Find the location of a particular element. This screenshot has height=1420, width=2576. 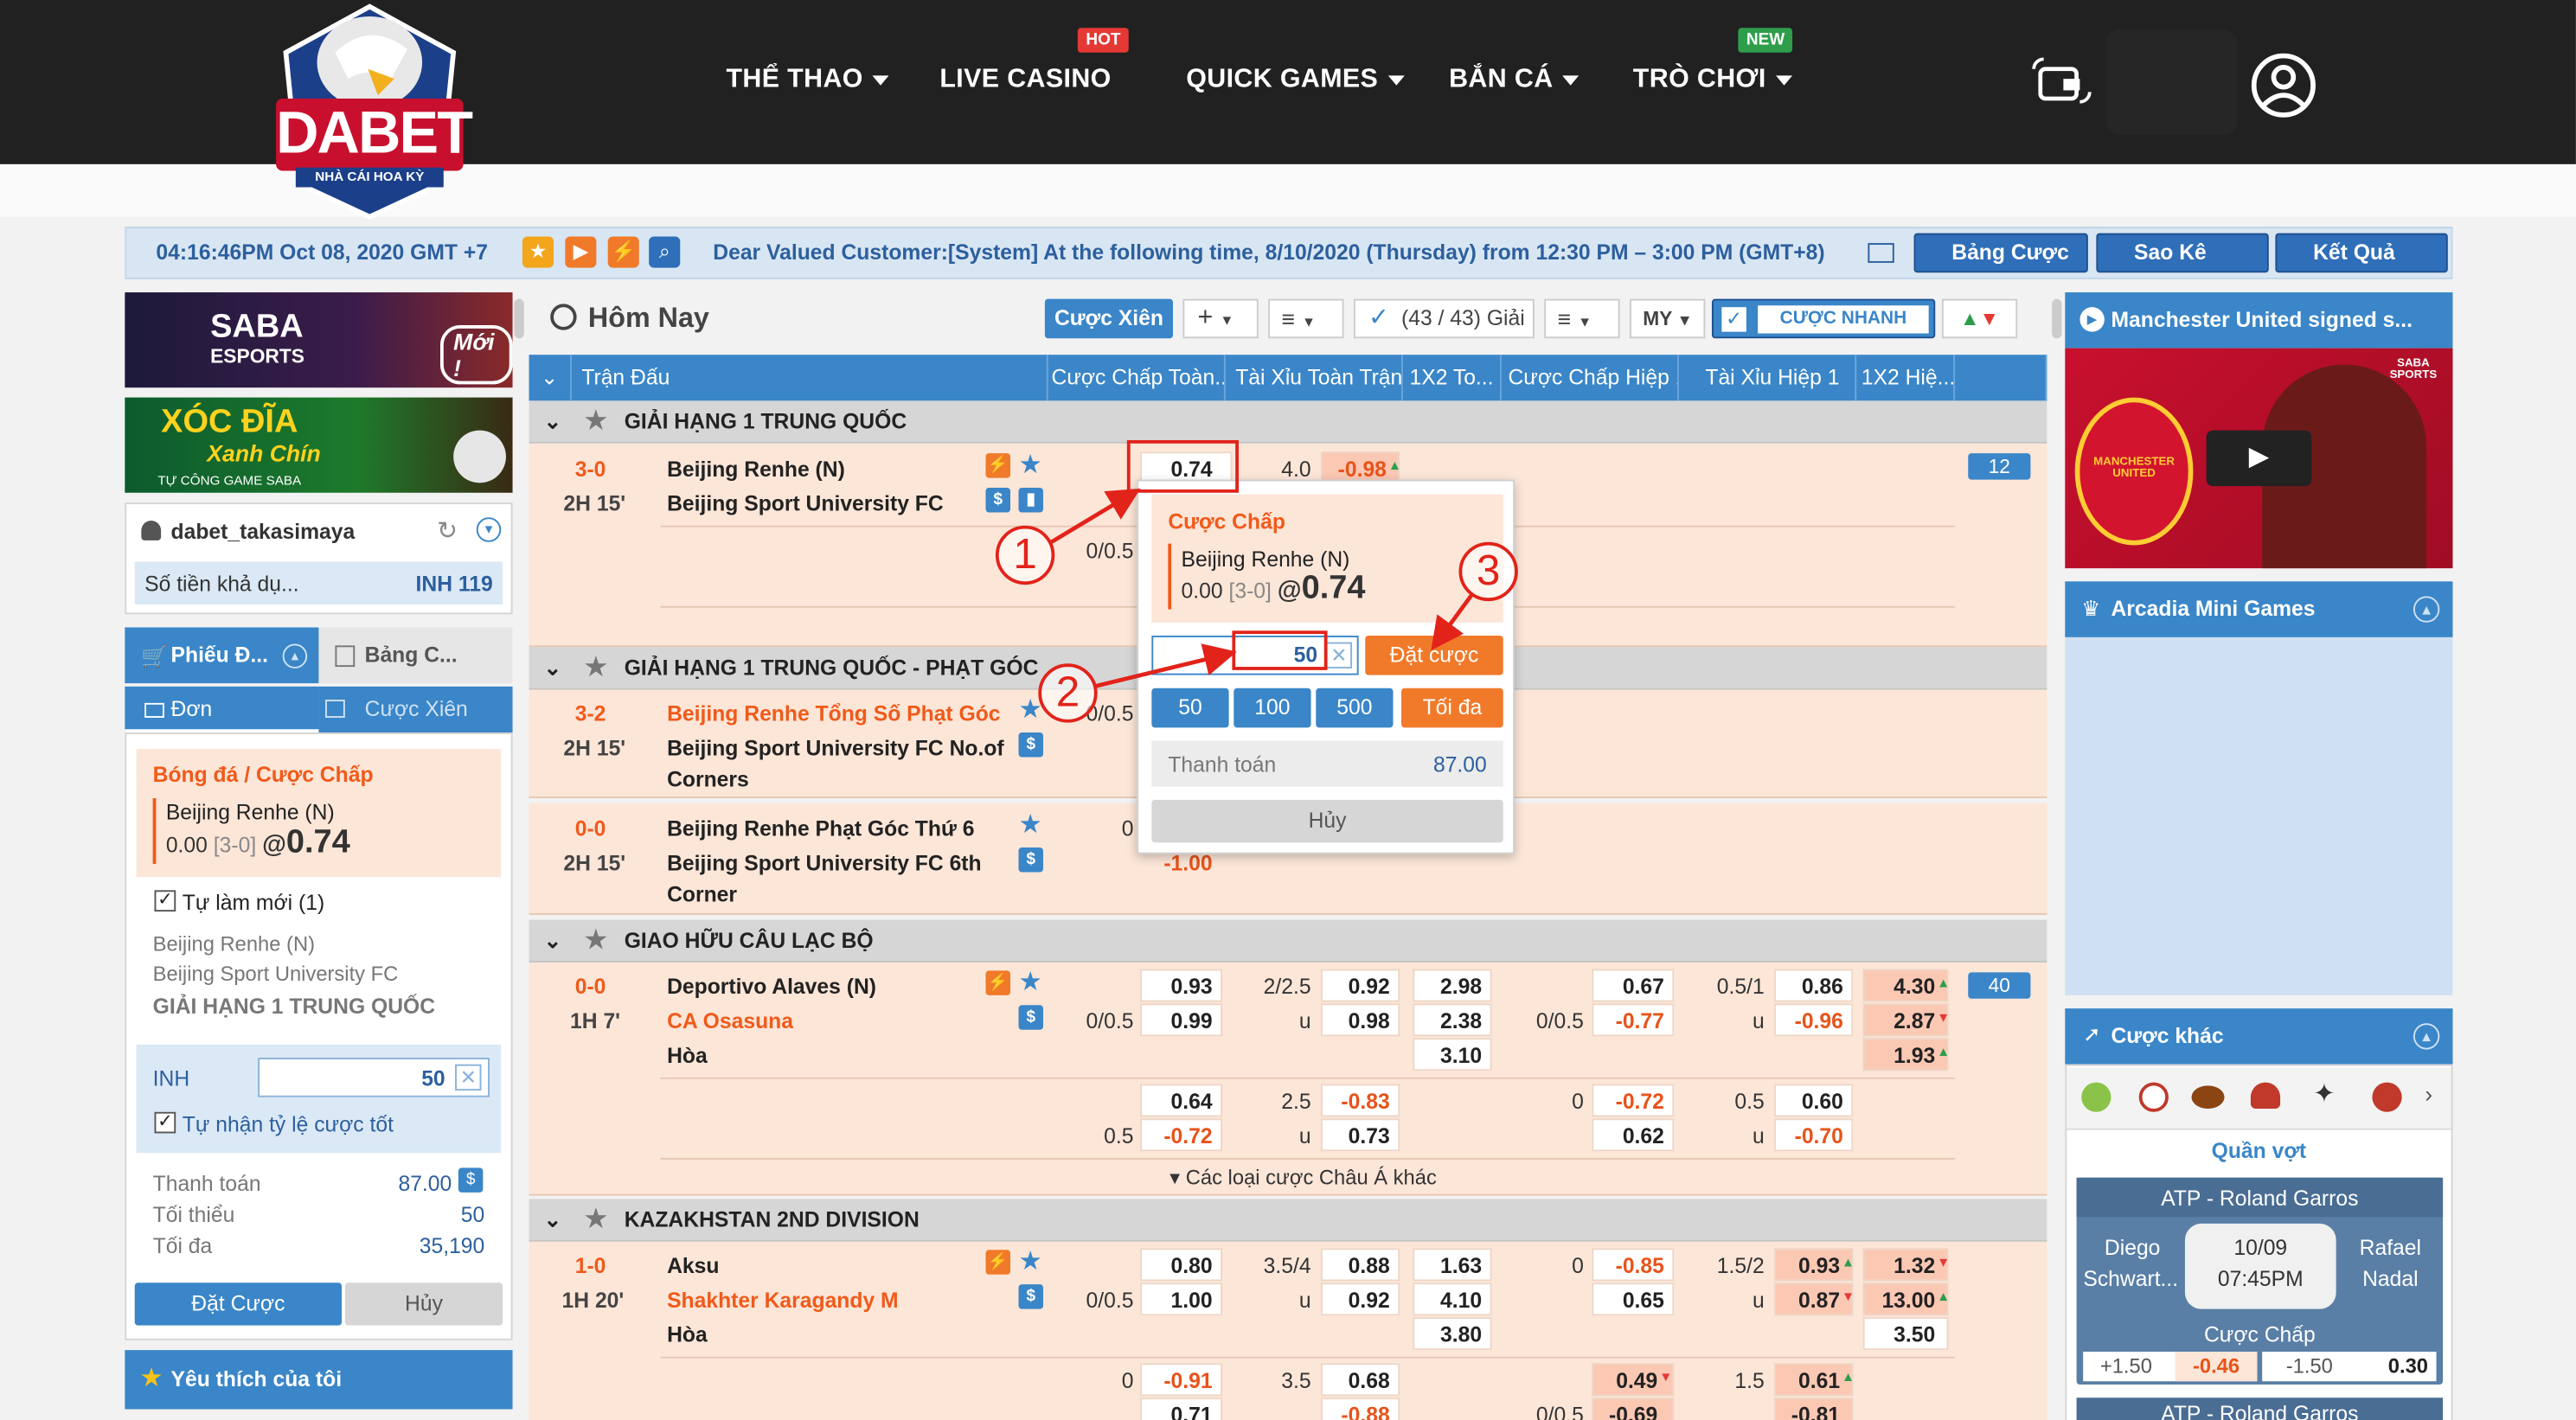

mini-games-label: Arcadia Mini Games is located at coordinates (2213, 608).